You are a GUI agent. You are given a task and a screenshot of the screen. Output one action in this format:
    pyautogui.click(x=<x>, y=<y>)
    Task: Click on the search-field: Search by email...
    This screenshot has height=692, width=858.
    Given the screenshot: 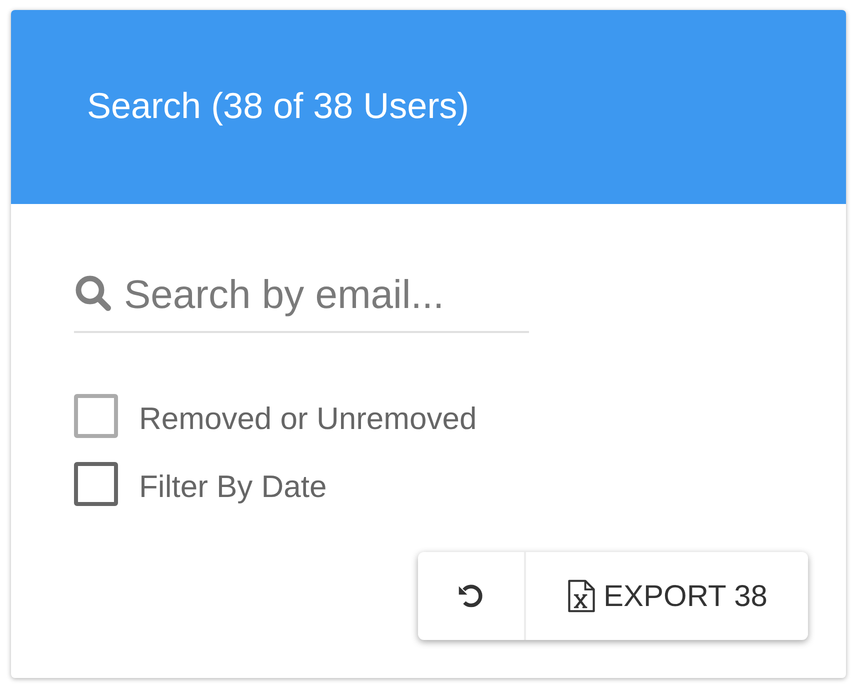 What is the action you would take?
    pyautogui.click(x=301, y=300)
    